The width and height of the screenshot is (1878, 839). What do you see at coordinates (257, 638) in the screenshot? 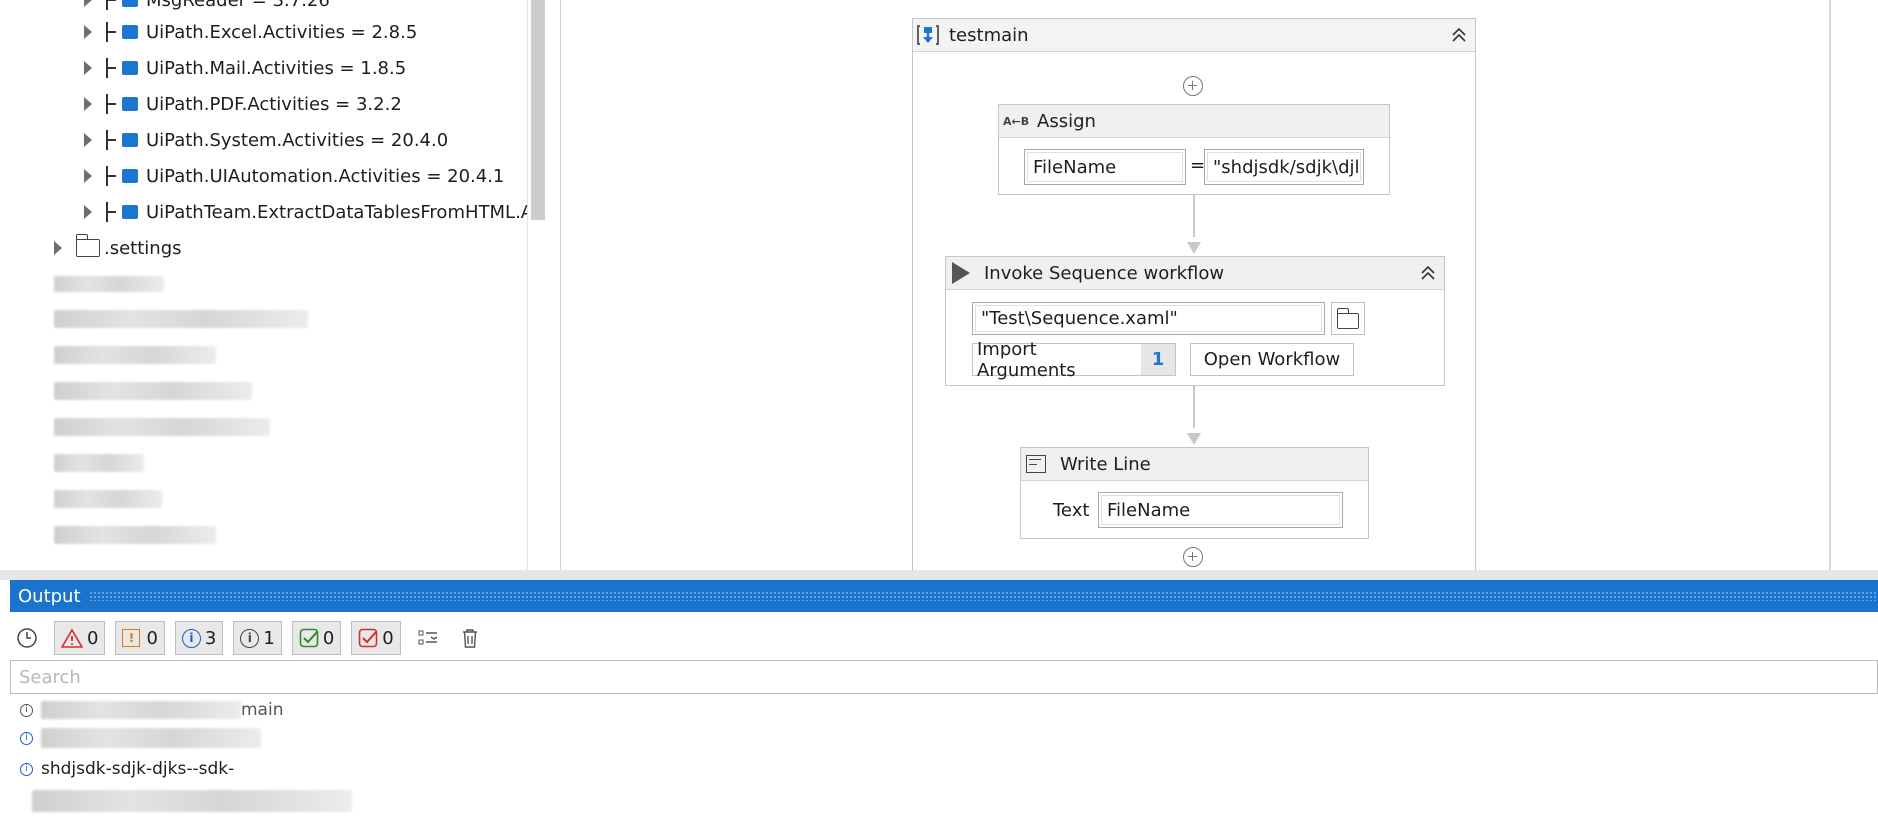
I see `filter-trace-button: i 1` at bounding box center [257, 638].